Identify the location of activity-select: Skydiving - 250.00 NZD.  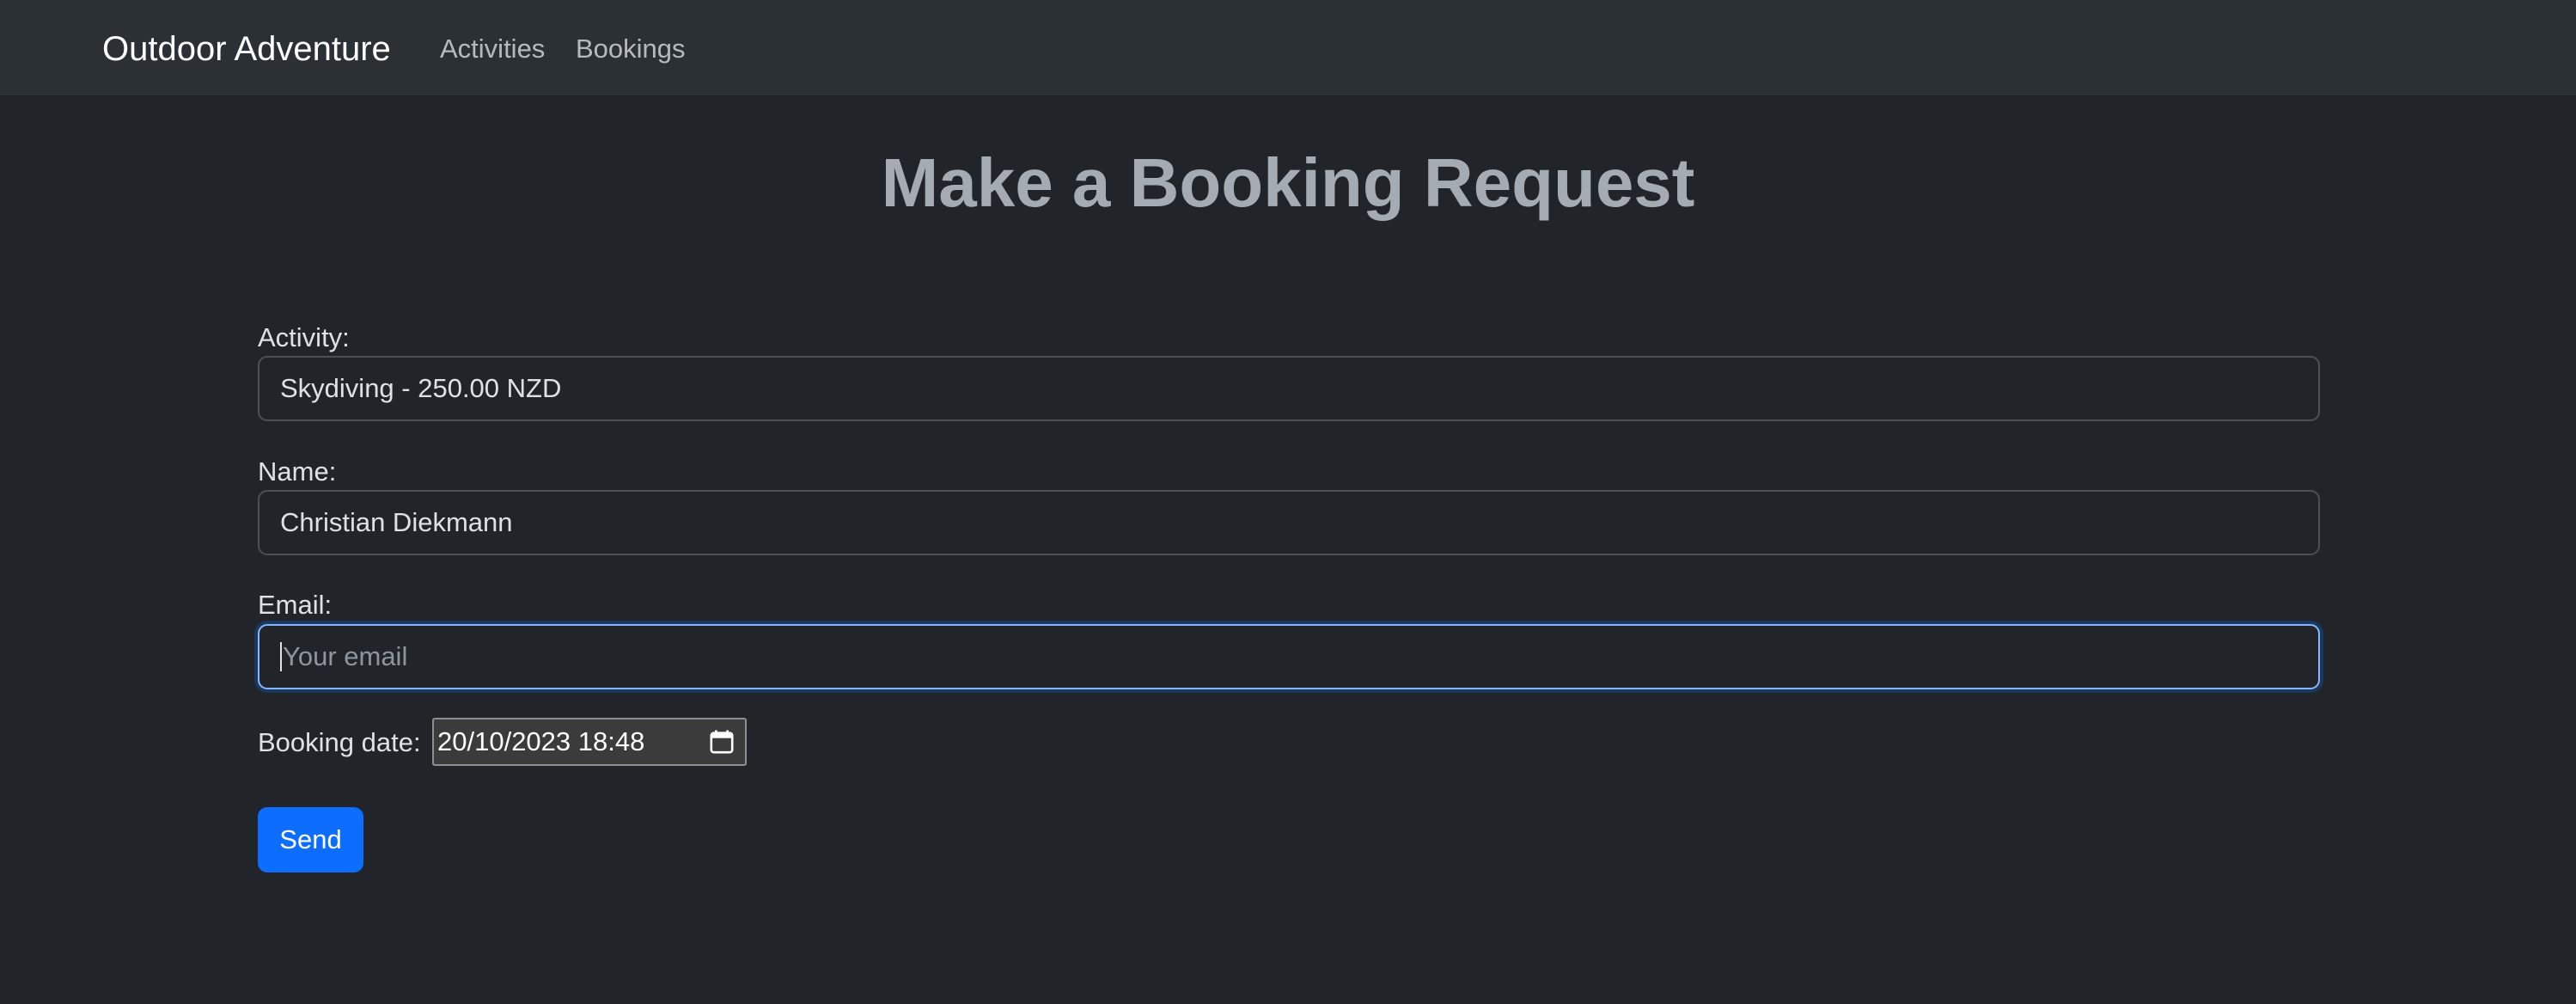
(1289, 388).